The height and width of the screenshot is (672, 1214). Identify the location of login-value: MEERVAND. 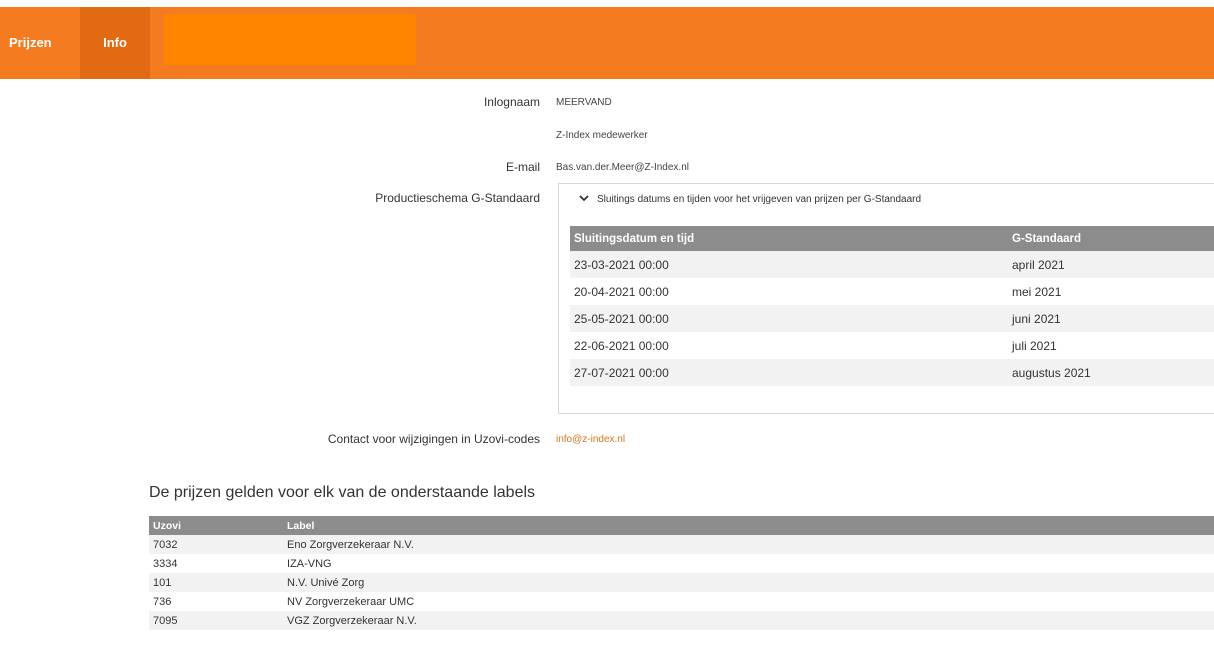
(584, 102).